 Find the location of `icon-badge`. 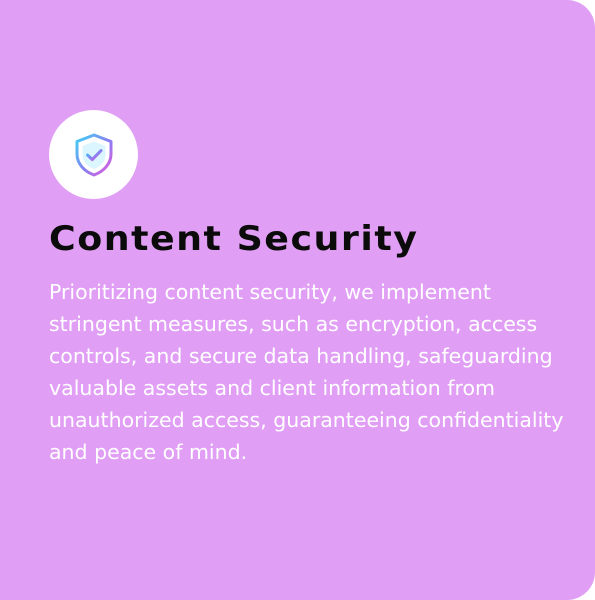

icon-badge is located at coordinates (93, 154).